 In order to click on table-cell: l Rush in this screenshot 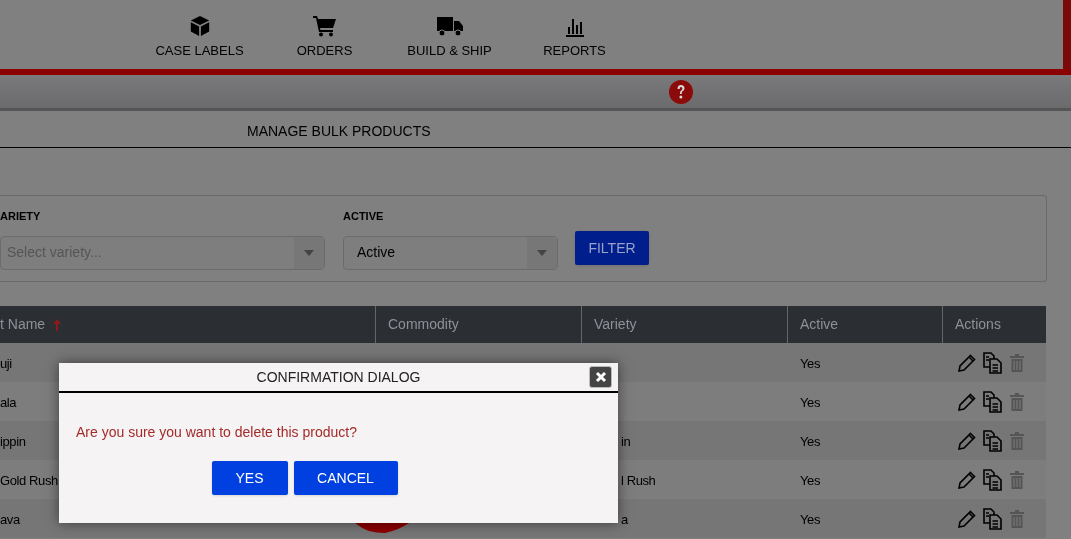, I will do `click(638, 480)`.